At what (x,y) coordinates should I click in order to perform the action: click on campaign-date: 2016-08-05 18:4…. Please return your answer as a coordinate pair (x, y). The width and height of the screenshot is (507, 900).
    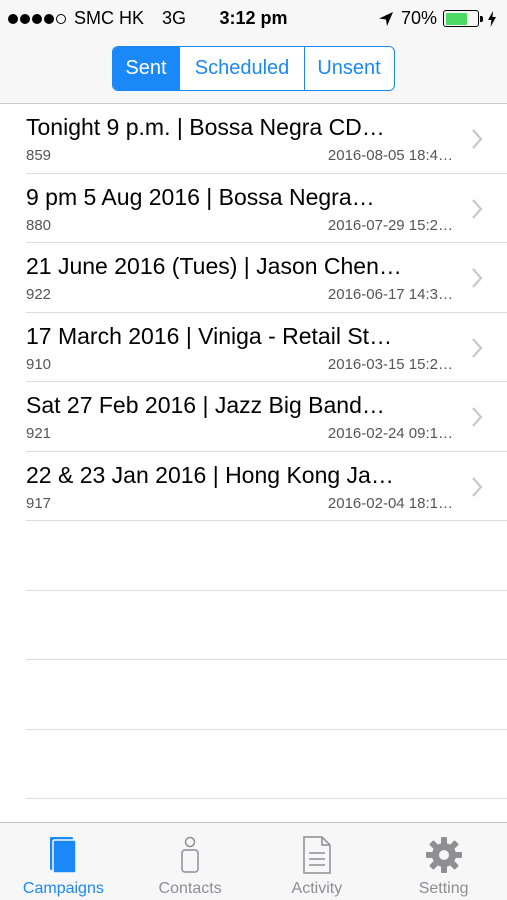
    Looking at the image, I should click on (390, 155).